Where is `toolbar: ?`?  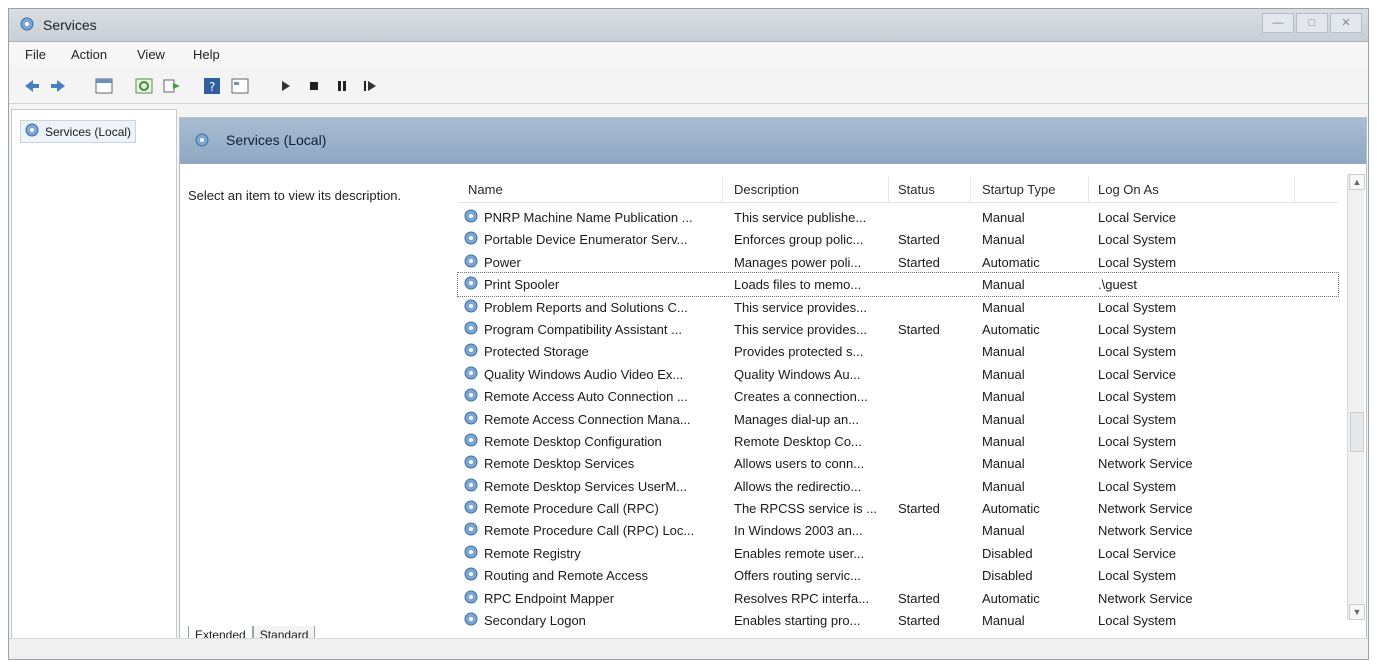 toolbar: ? is located at coordinates (688, 85).